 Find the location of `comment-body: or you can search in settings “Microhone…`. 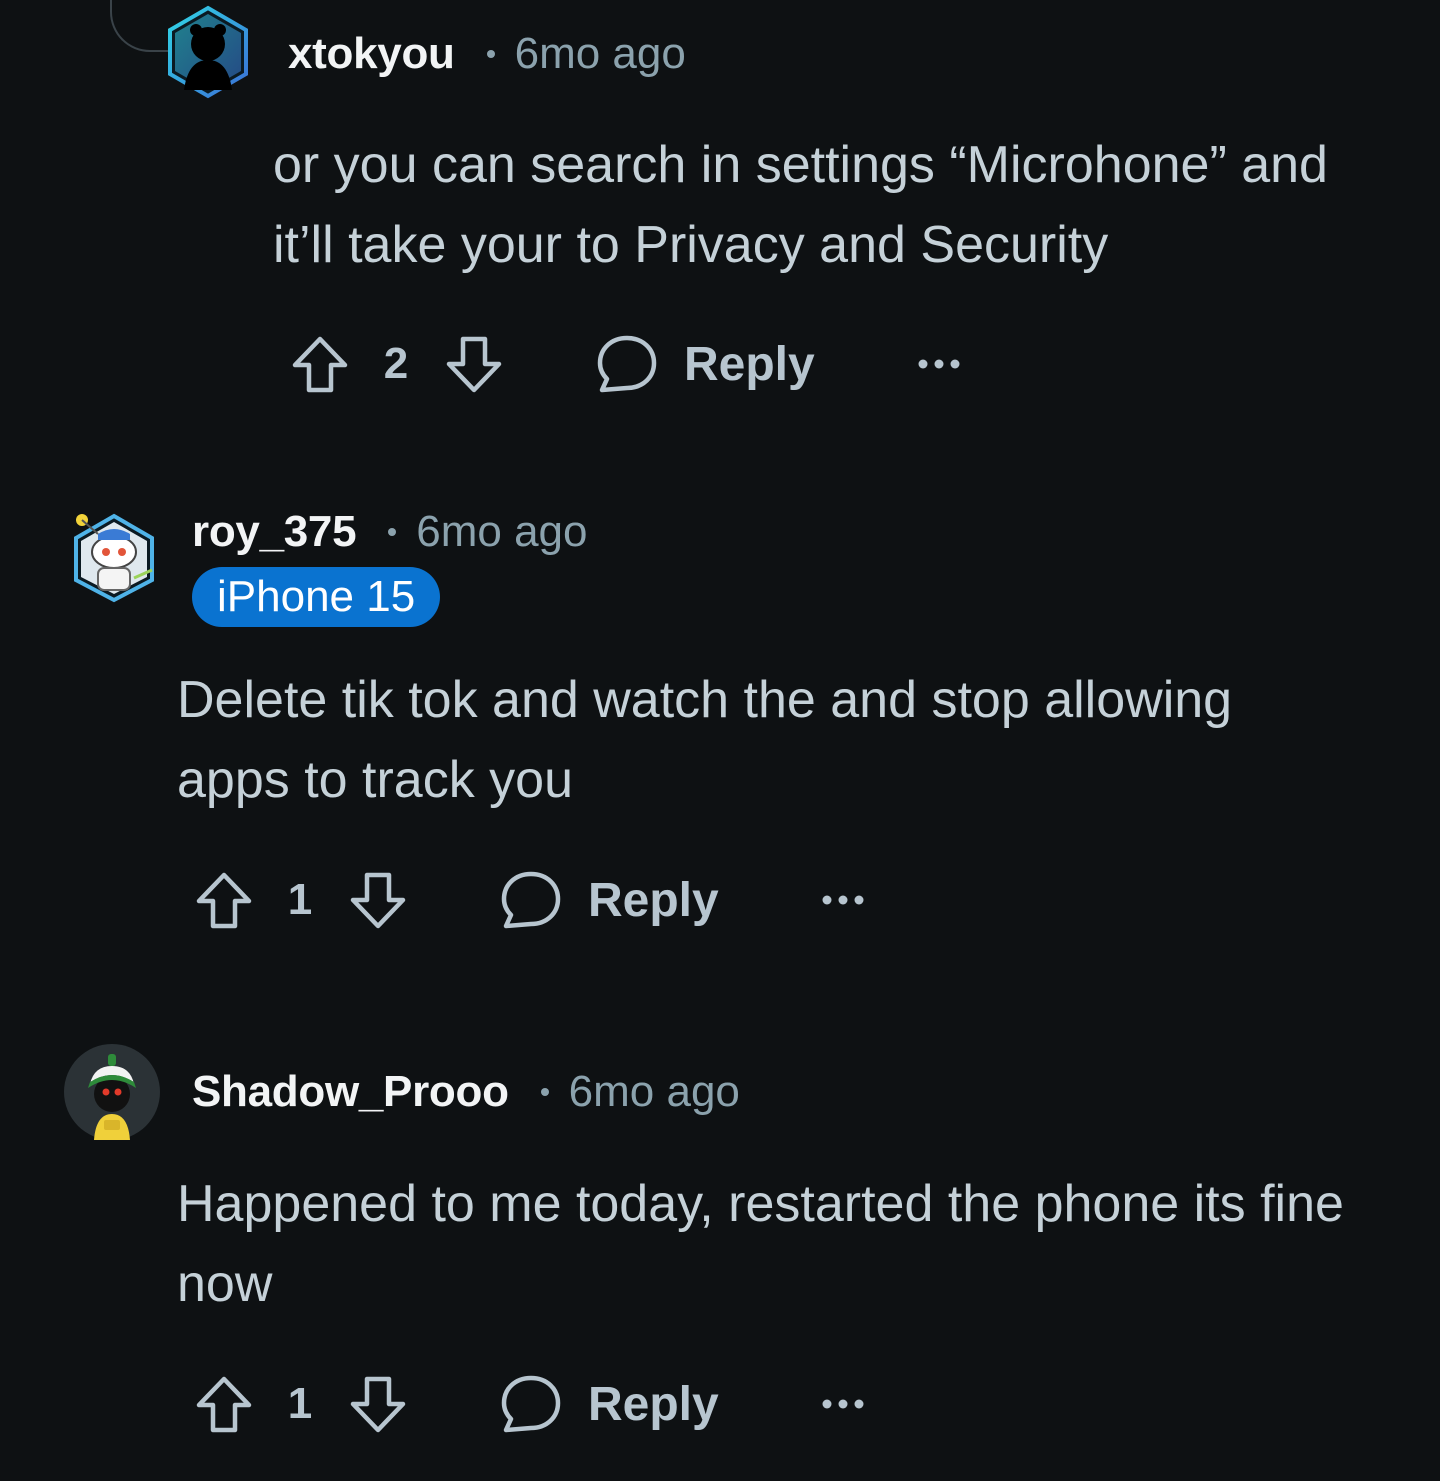

comment-body: or you can search in settings “Microhone… is located at coordinates (800, 205).